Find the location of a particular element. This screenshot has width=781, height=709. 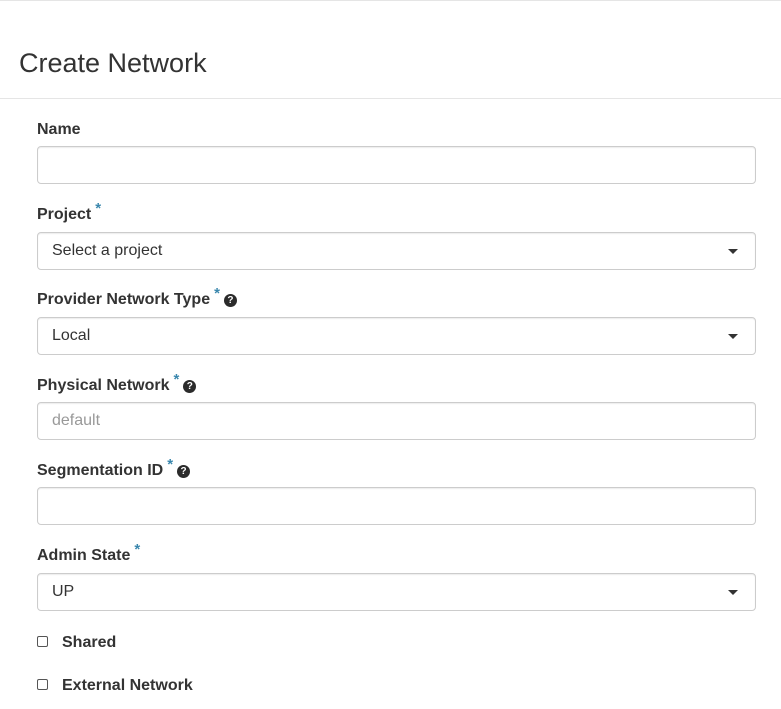

physical-network-required-marker: * is located at coordinates (176, 379).